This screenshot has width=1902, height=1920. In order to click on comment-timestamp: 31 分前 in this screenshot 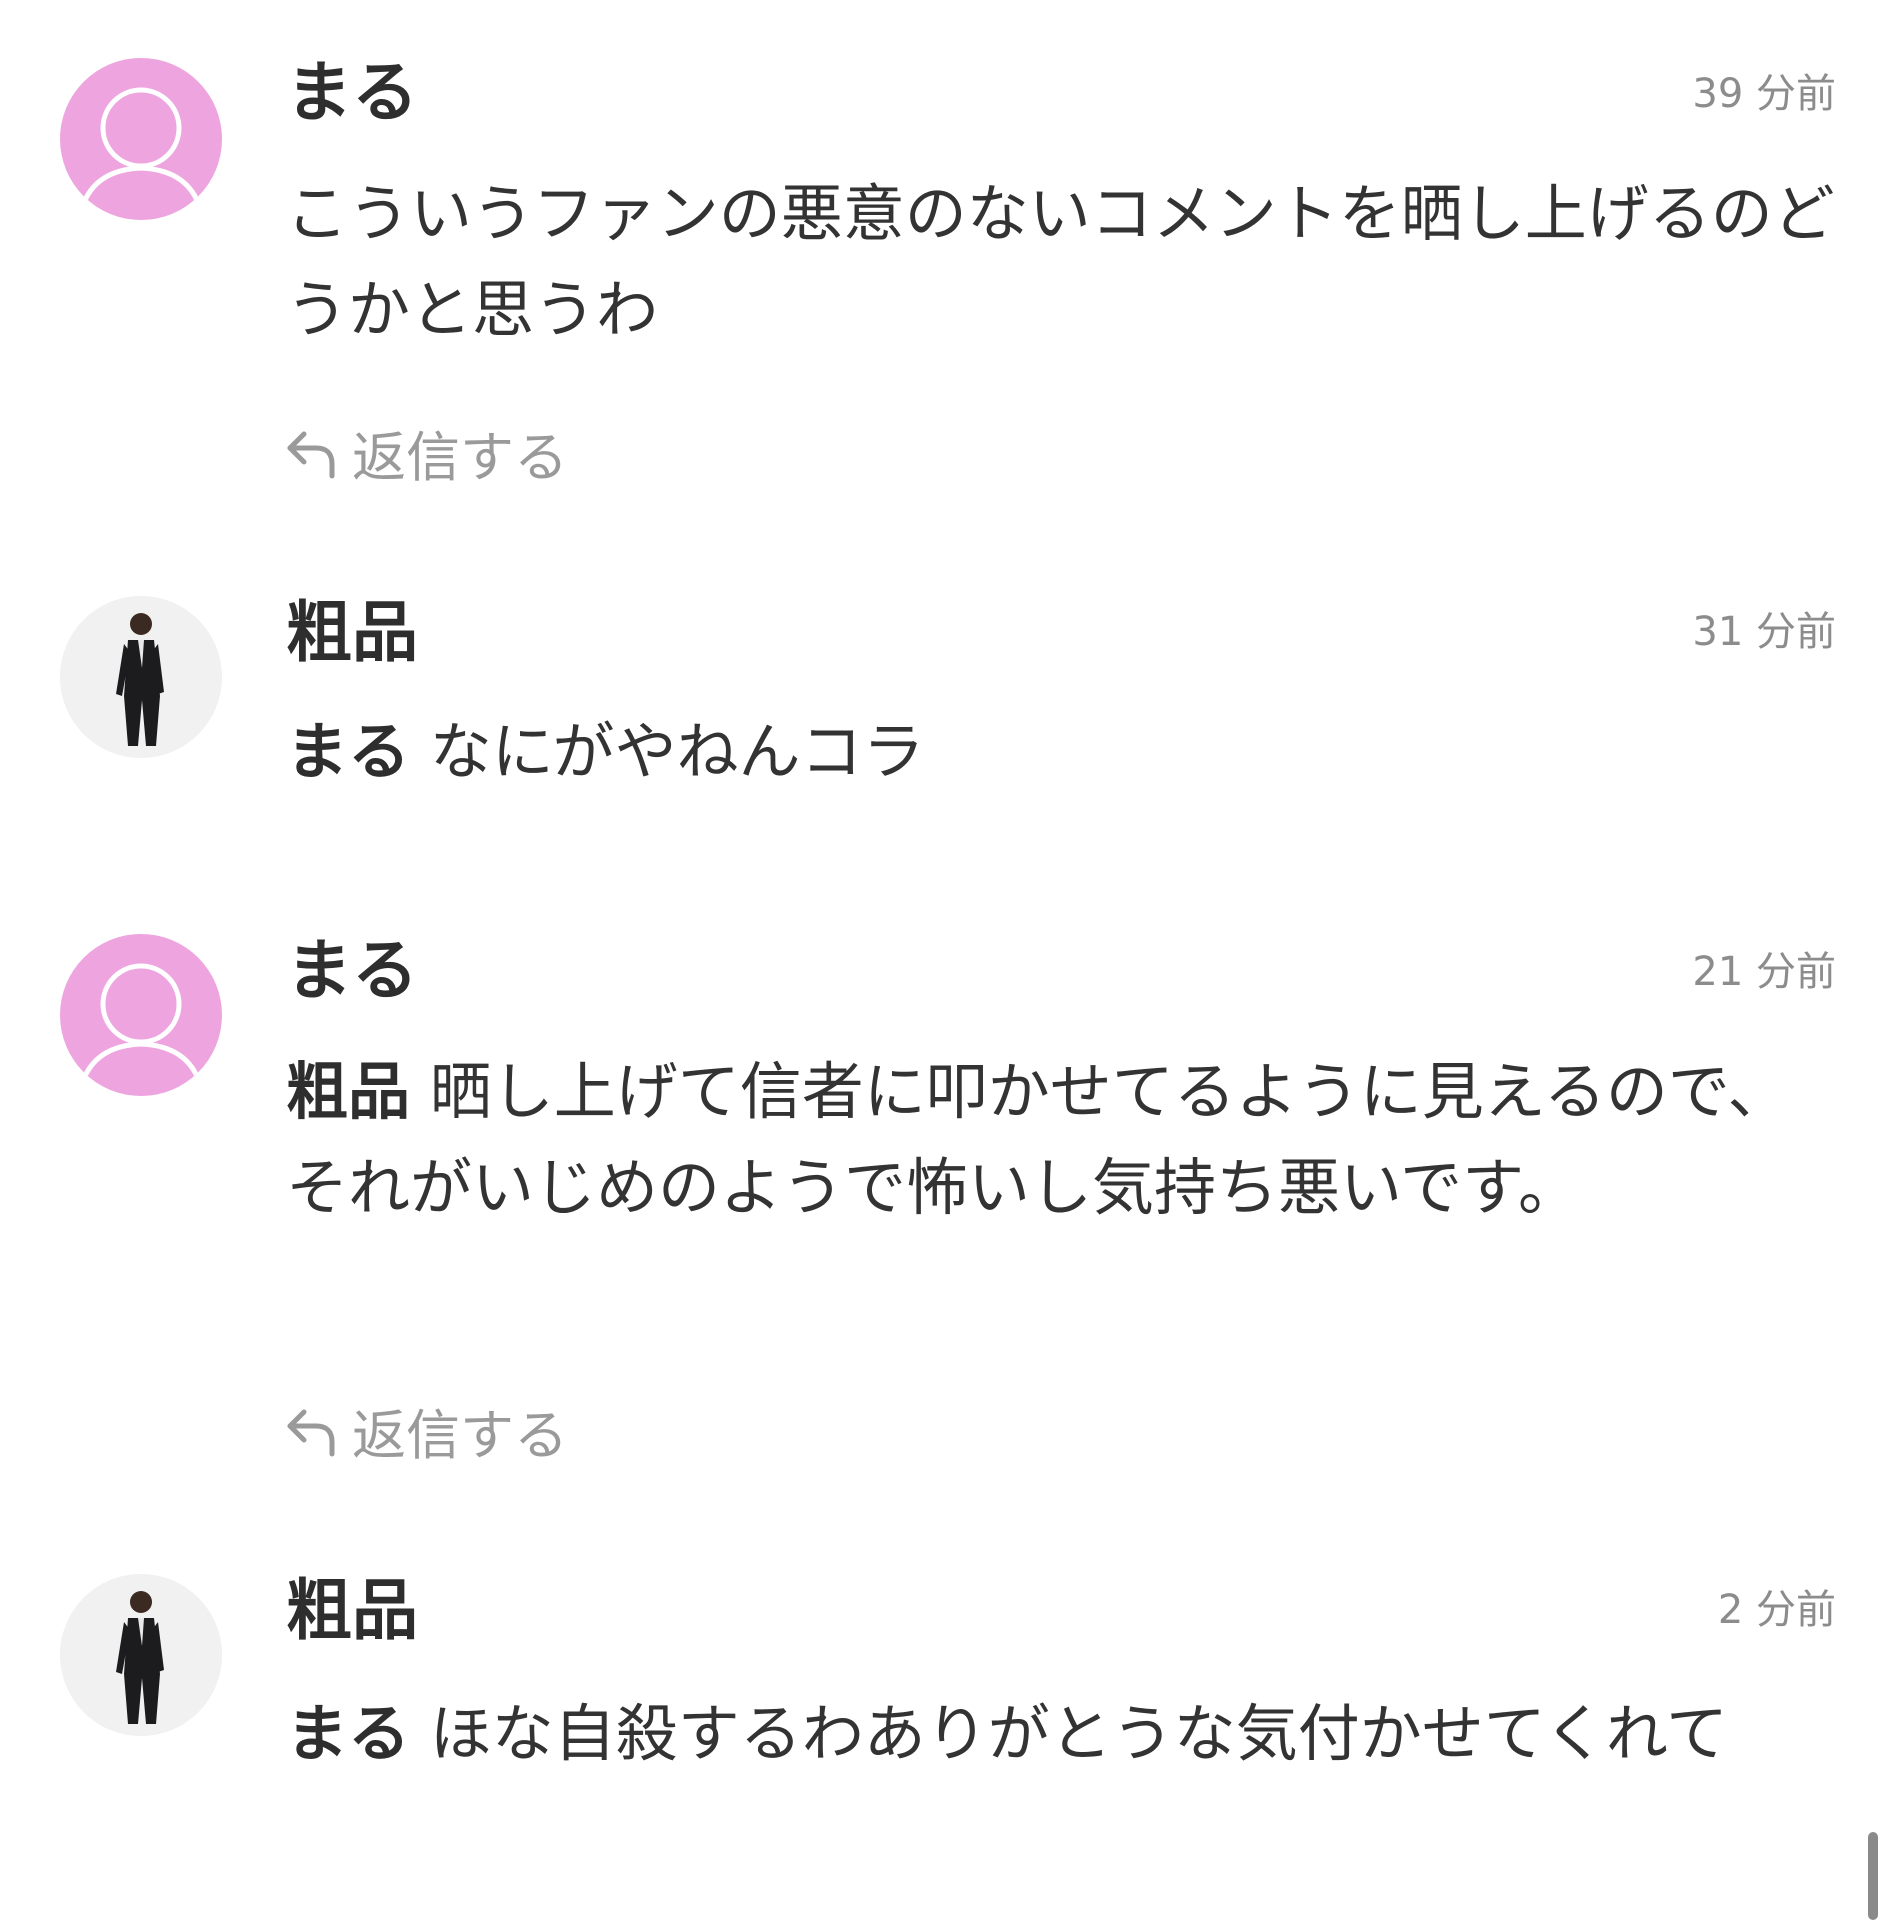, I will do `click(1764, 632)`.